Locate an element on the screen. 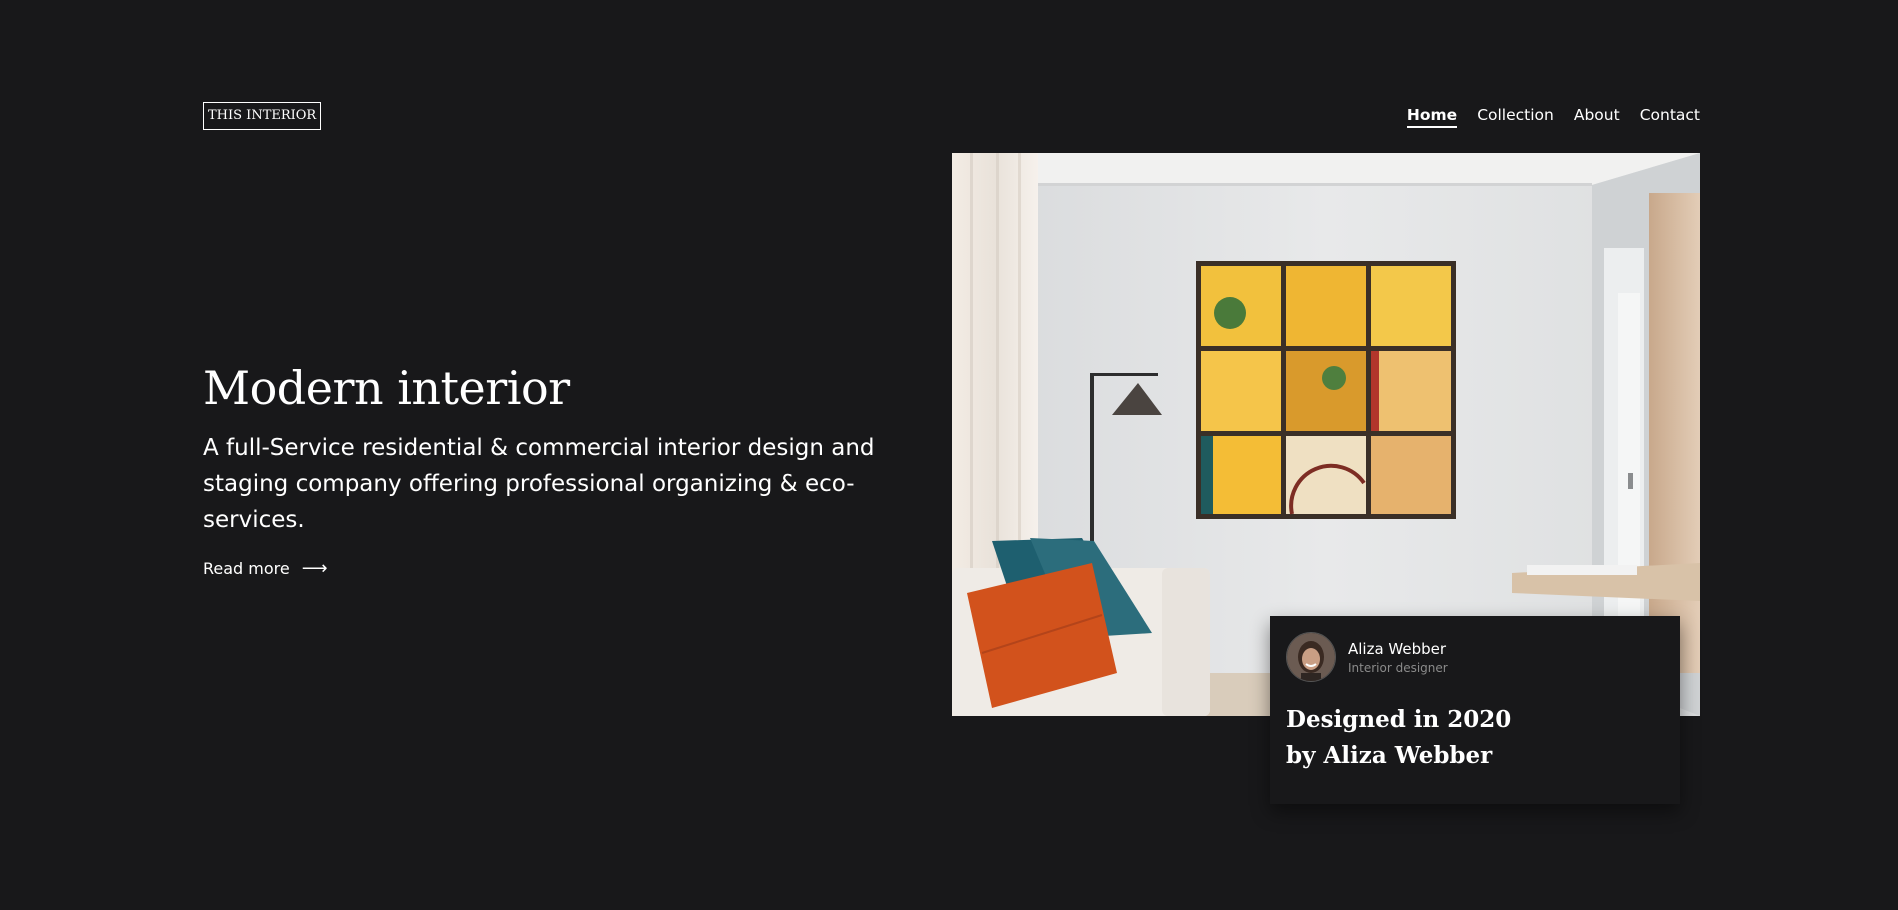 Image resolution: width=1898 pixels, height=910 pixels. read-more-label: Read more is located at coordinates (246, 568).